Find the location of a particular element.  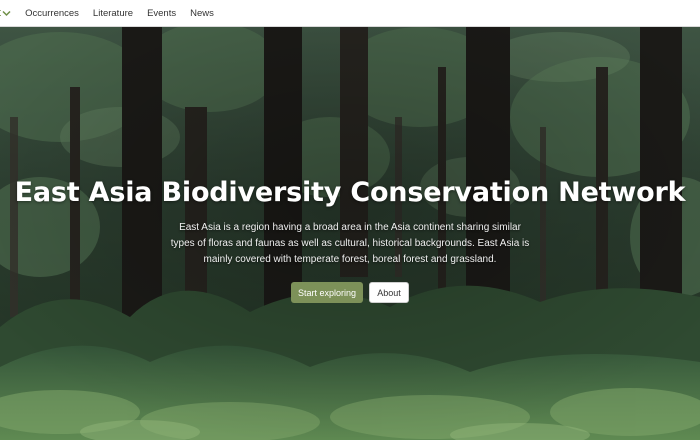

nav-item-literature: Literature is located at coordinates (113, 13).